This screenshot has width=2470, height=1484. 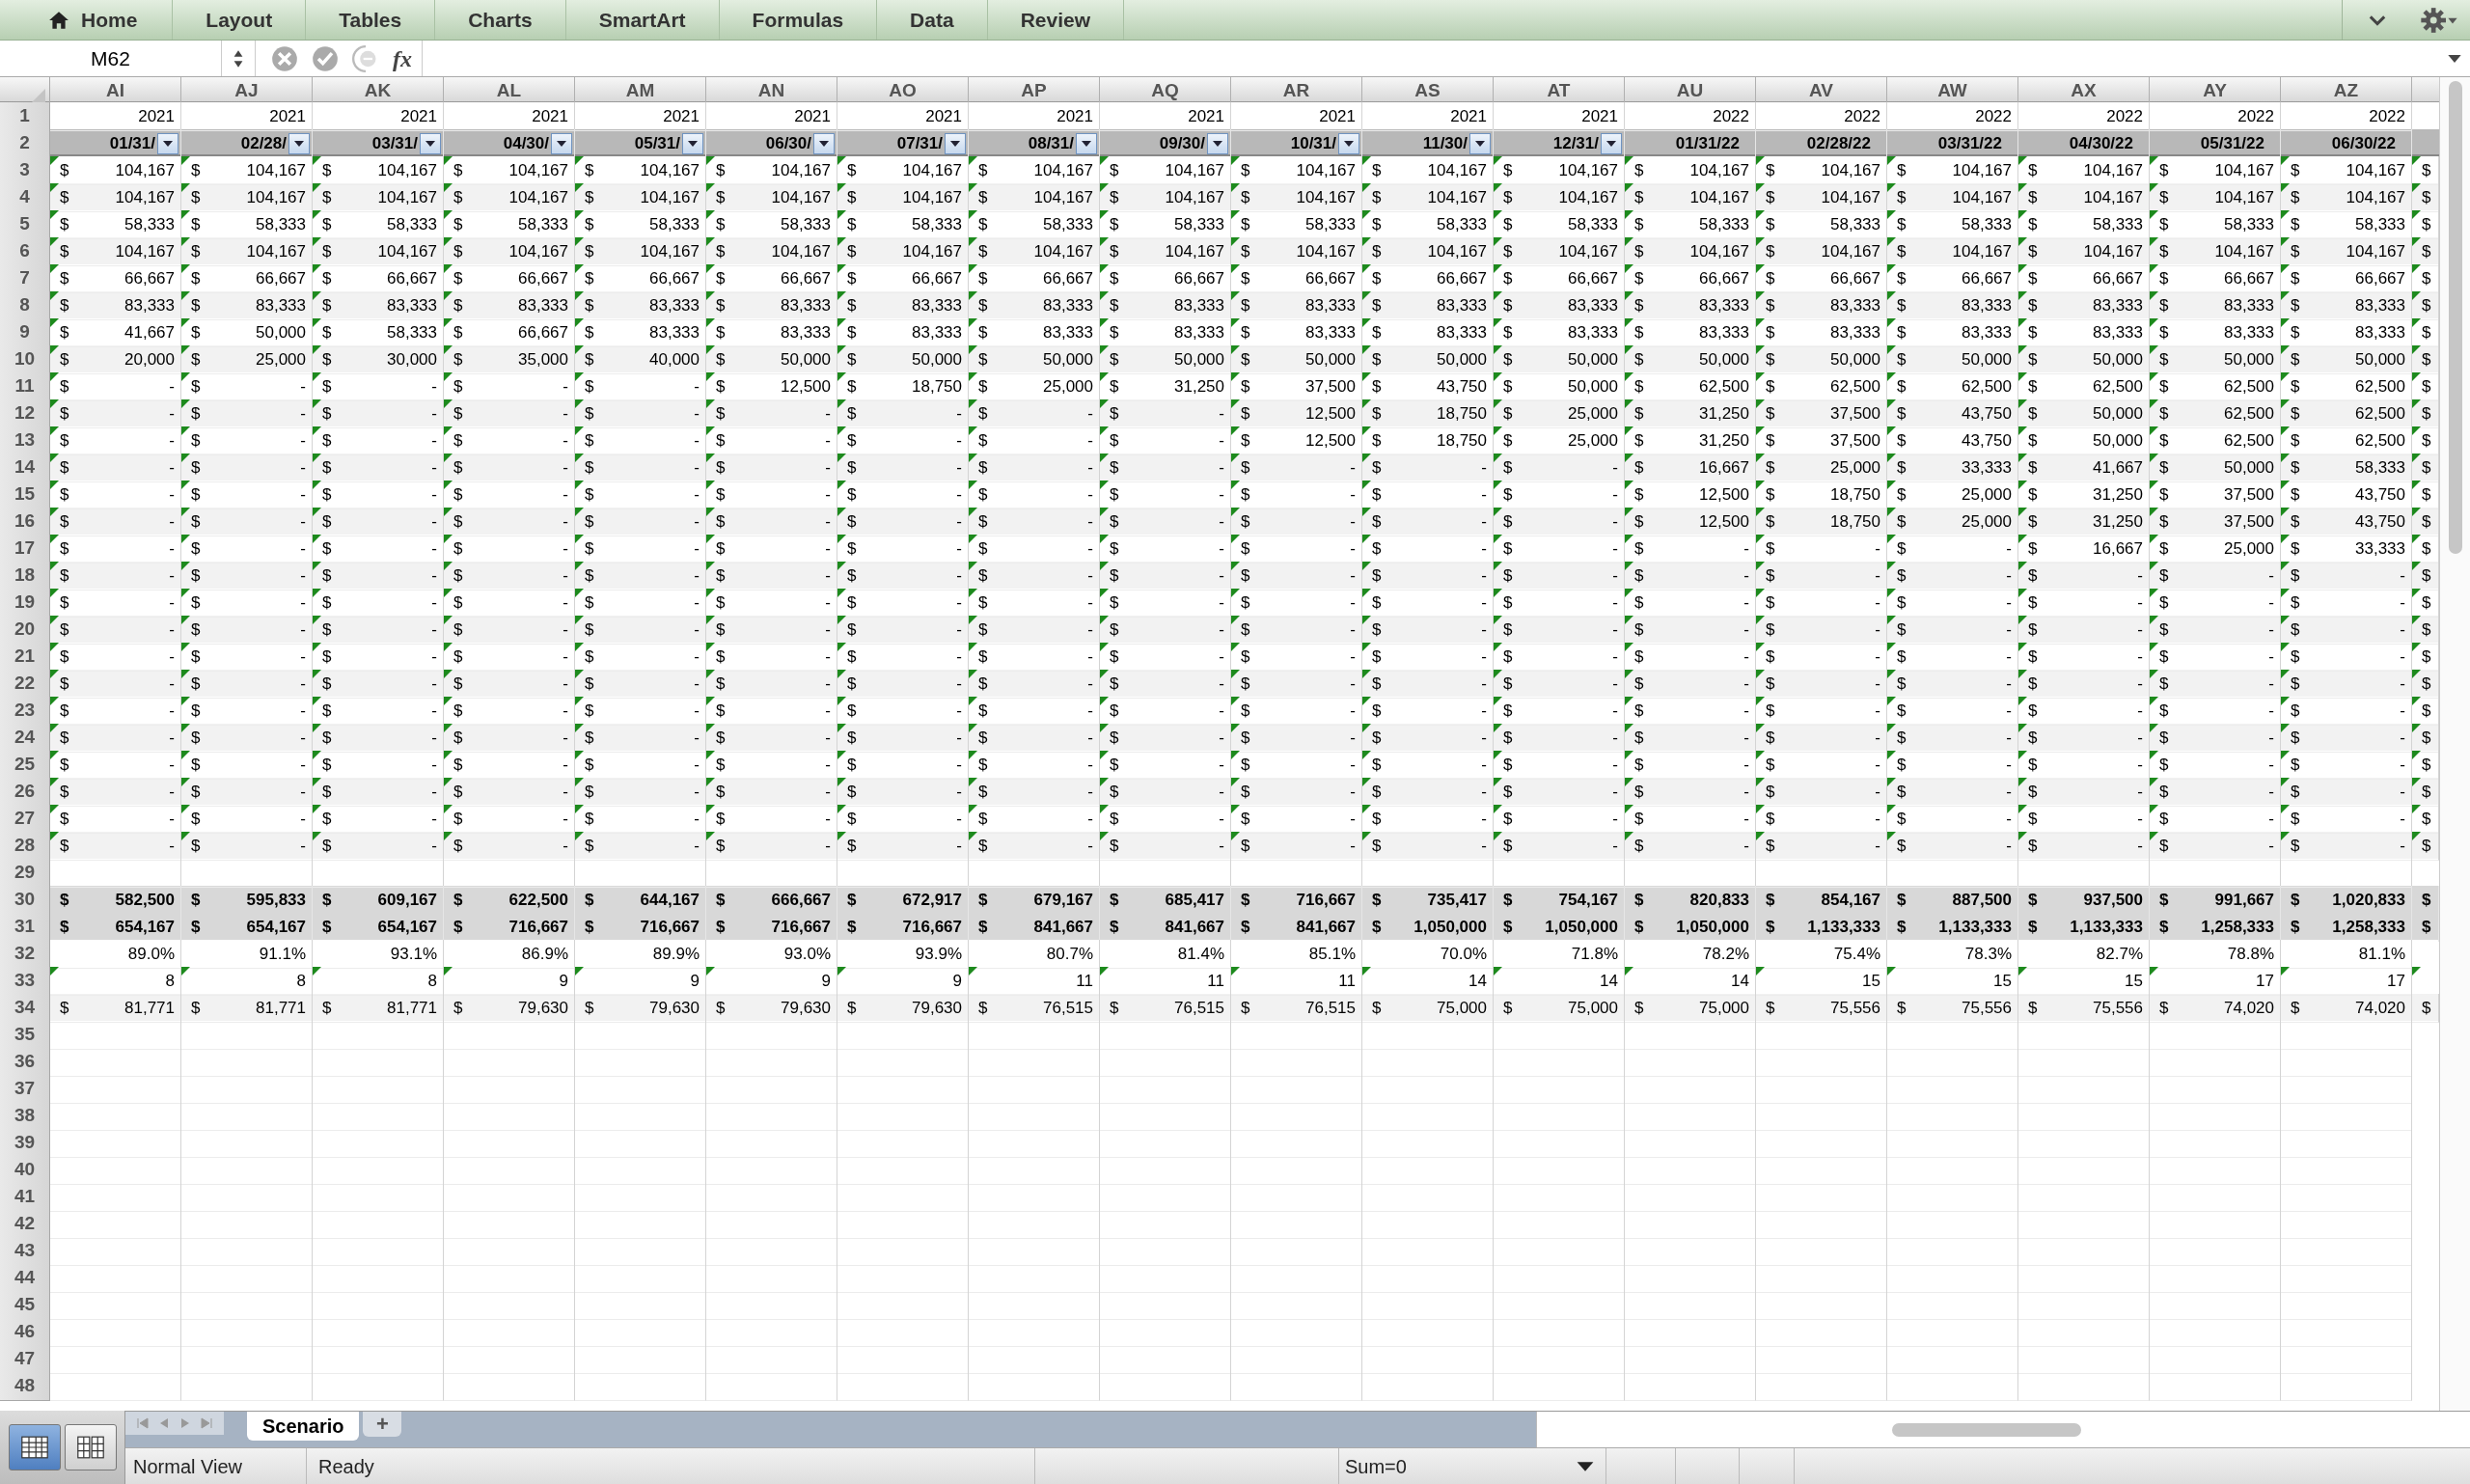 What do you see at coordinates (25, 738) in the screenshot?
I see `row-header: 24` at bounding box center [25, 738].